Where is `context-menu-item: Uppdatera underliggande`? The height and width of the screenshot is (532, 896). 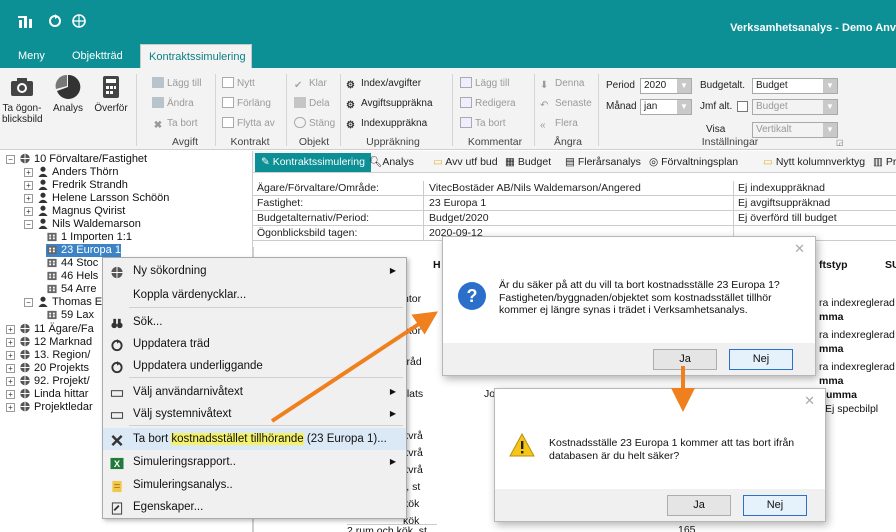
context-menu-item: Uppdatera underliggande is located at coordinates (254, 366).